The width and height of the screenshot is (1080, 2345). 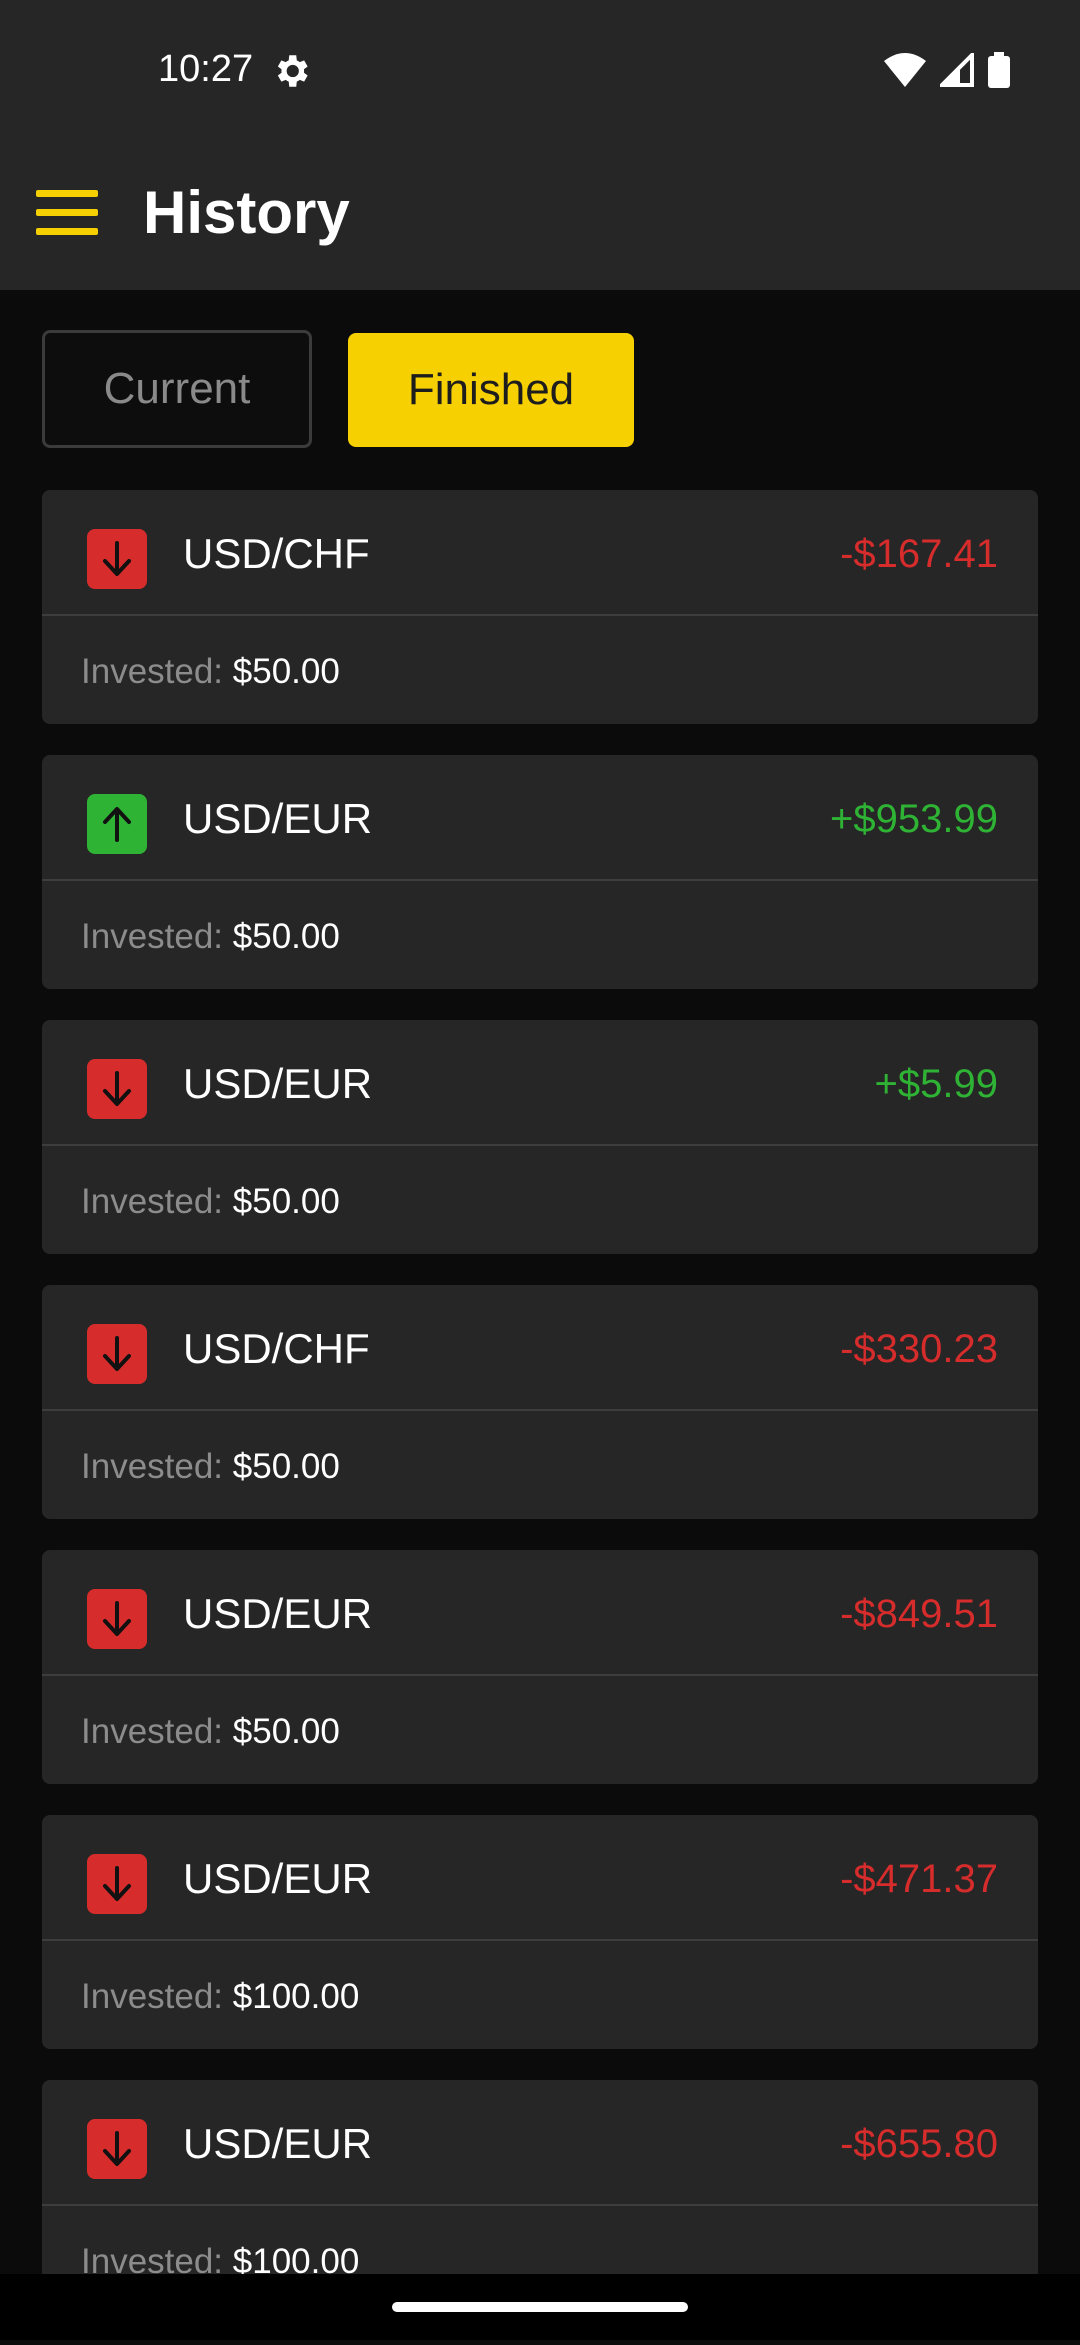 I want to click on trade-card-header: USD/EUR -$655.80, so click(x=540, y=2143).